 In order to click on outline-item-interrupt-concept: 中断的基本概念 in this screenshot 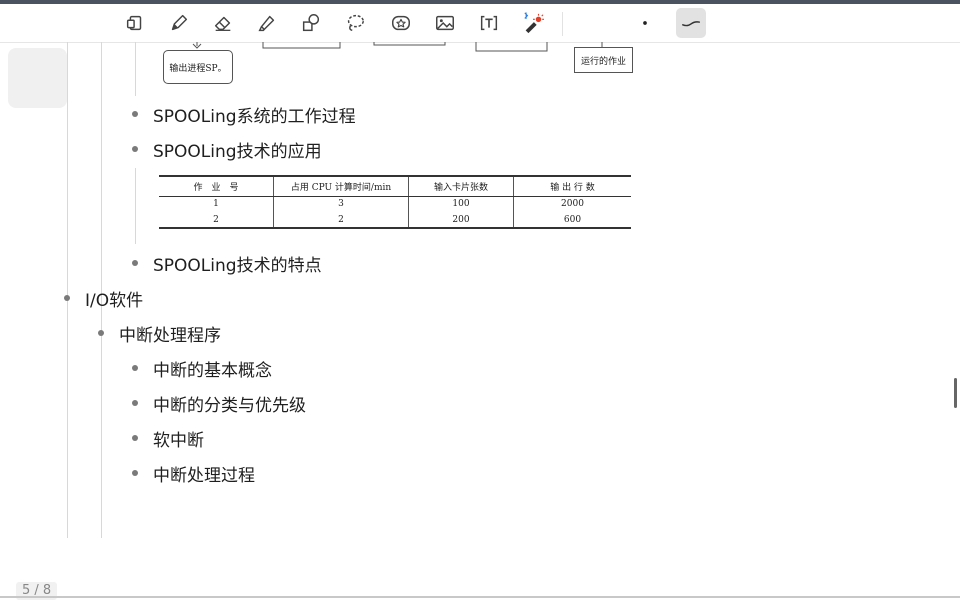, I will do `click(202, 368)`.